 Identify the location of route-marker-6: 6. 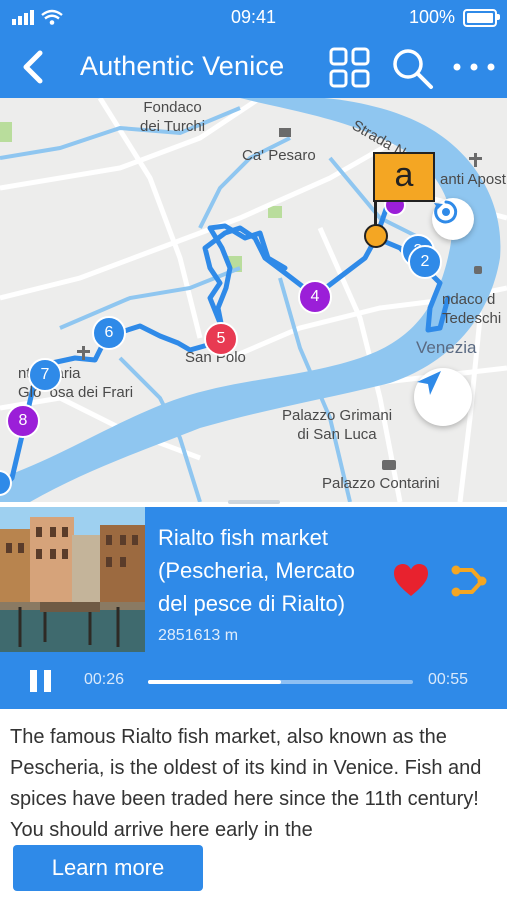
(109, 333).